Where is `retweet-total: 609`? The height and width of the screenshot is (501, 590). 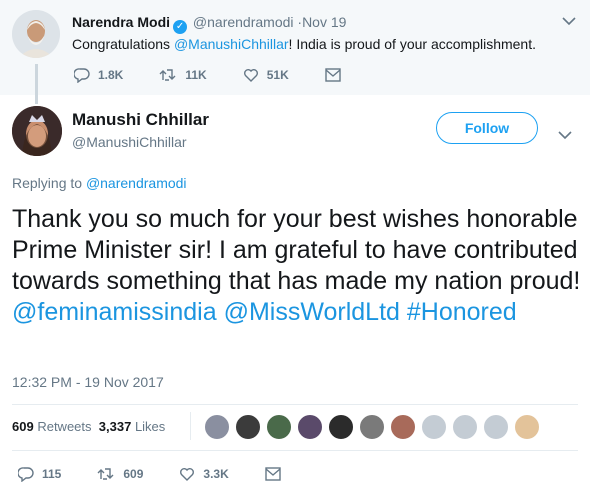 retweet-total: 609 is located at coordinates (23, 426).